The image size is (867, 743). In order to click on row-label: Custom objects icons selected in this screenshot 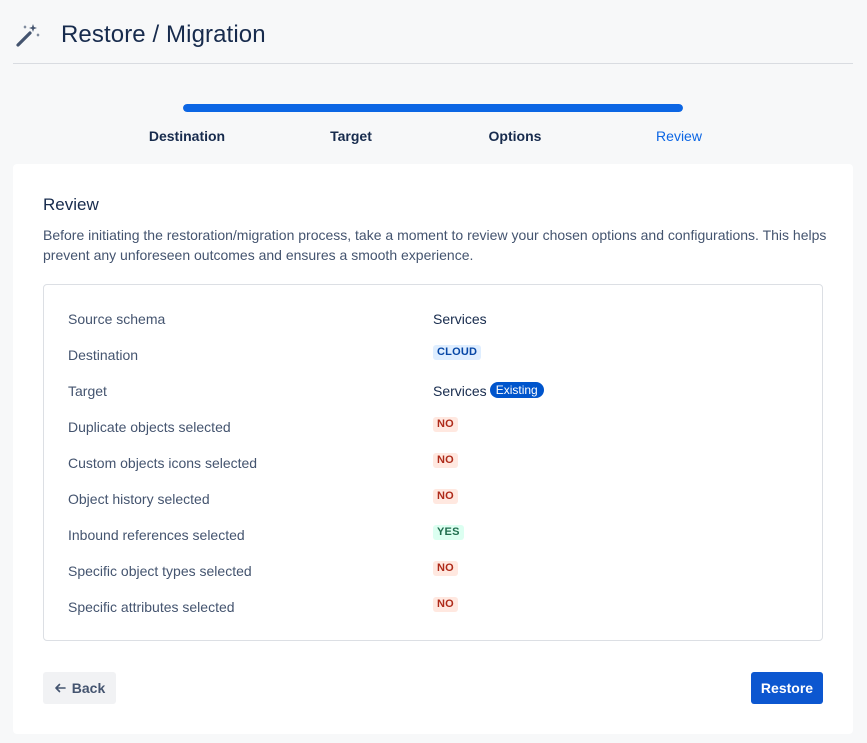, I will do `click(163, 463)`.